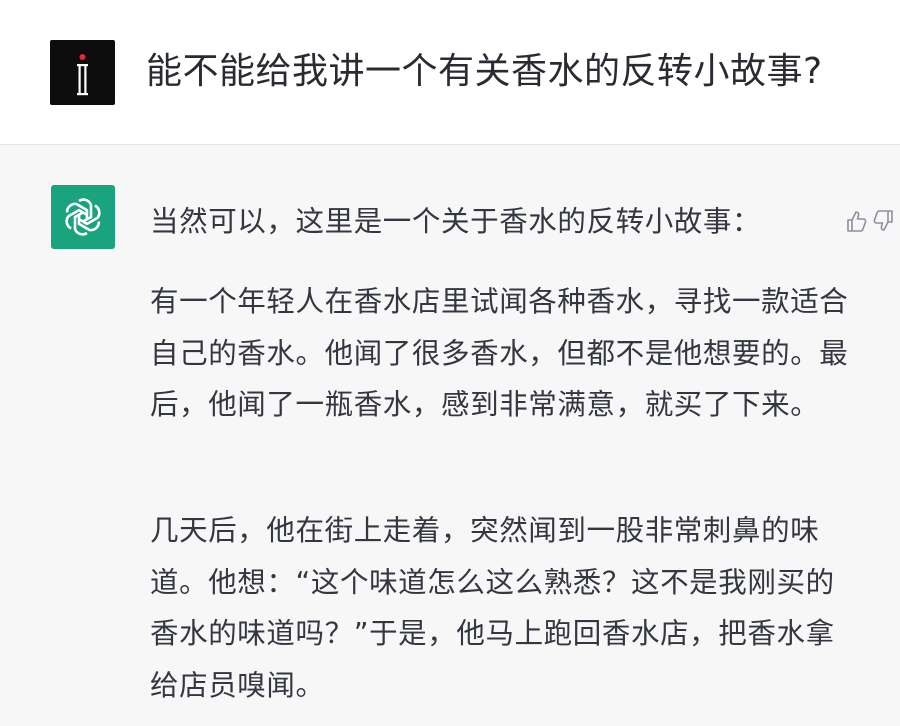 The image size is (900, 726). I want to click on thumbs-down-icon, so click(883, 220).